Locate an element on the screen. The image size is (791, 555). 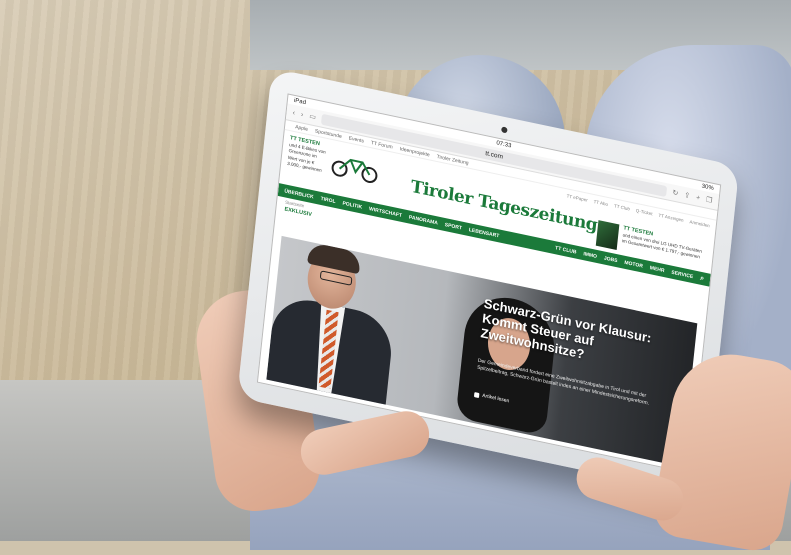
url-text: tt.com is located at coordinates (494, 155).